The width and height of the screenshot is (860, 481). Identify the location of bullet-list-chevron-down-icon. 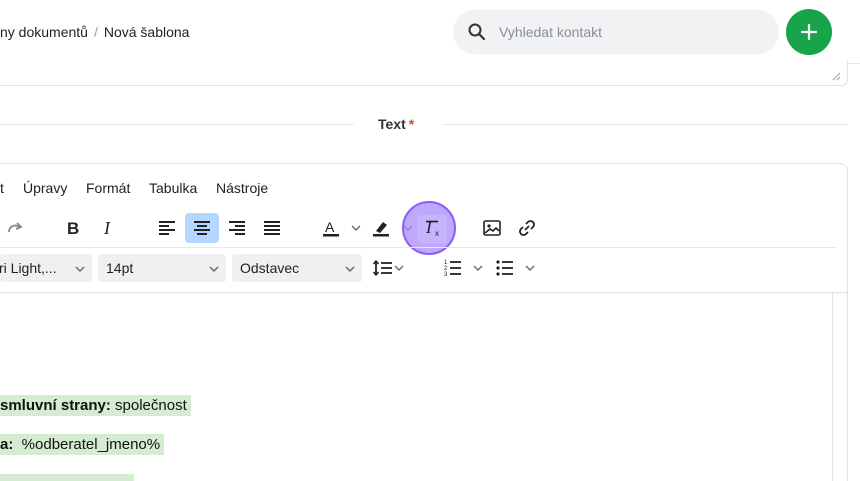
(530, 268).